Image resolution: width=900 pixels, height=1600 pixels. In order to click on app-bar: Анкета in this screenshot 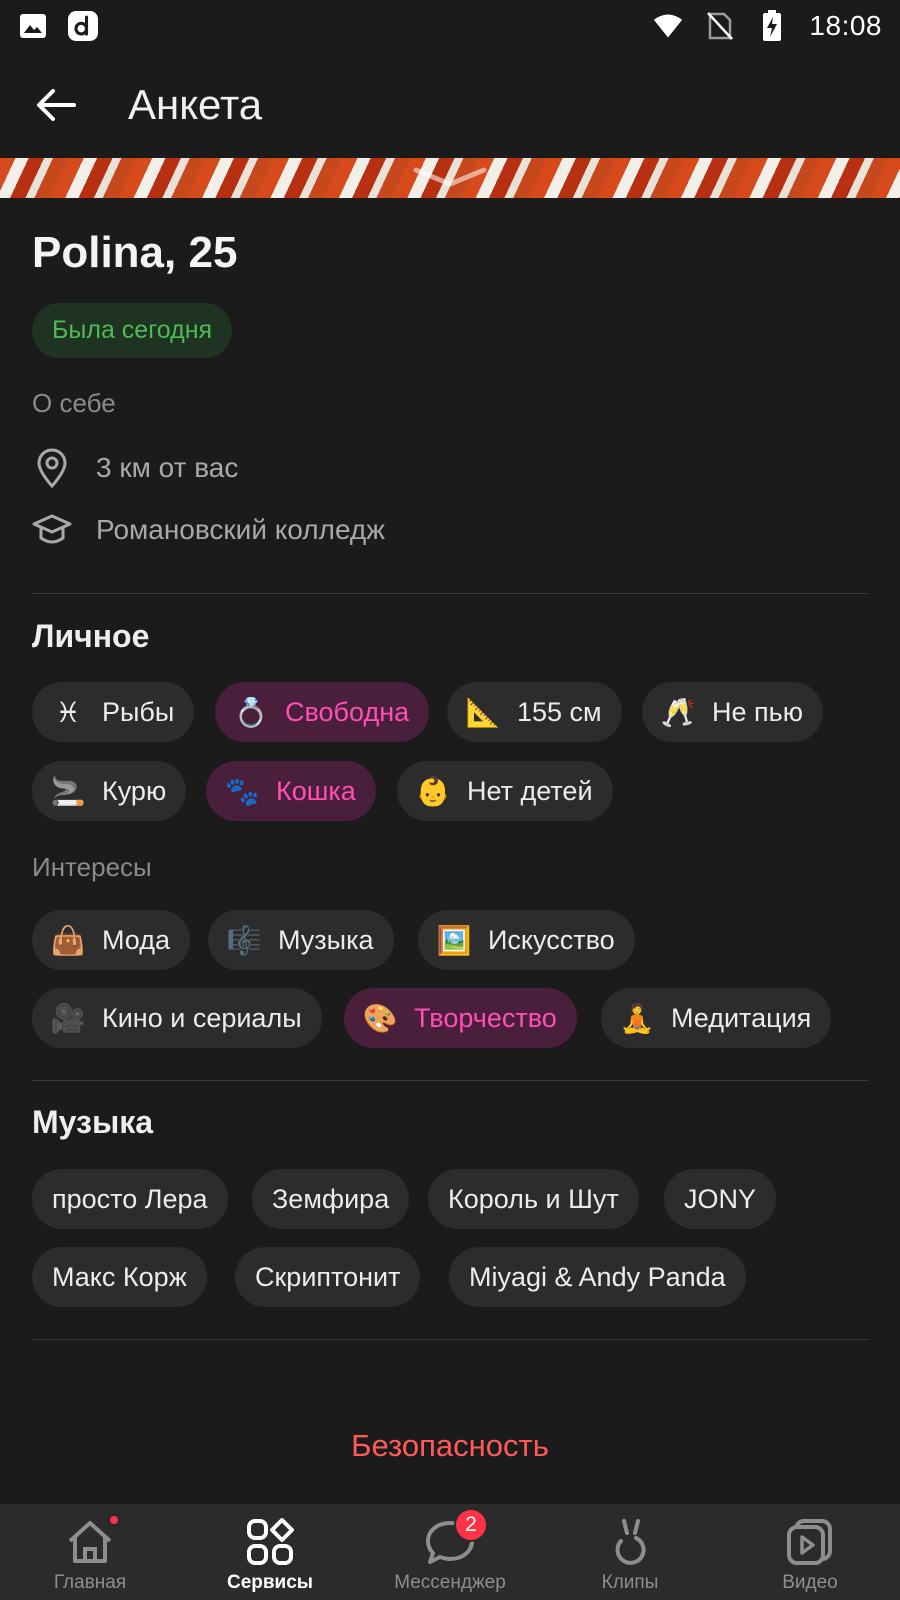, I will do `click(450, 104)`.